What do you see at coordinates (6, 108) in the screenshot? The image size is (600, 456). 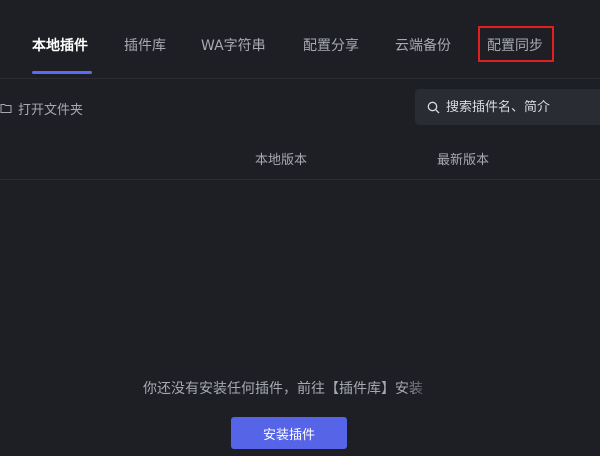 I see `folder-icon` at bounding box center [6, 108].